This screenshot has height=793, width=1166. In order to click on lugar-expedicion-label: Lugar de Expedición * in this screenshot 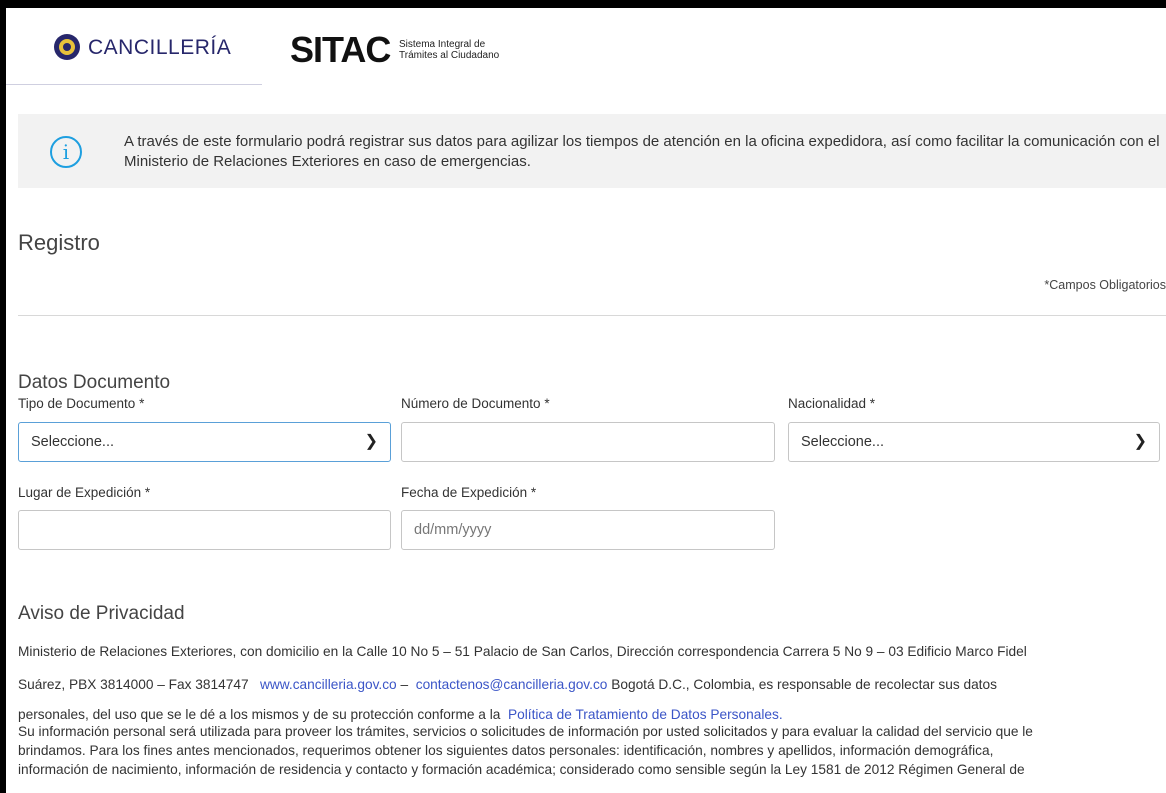, I will do `click(84, 492)`.